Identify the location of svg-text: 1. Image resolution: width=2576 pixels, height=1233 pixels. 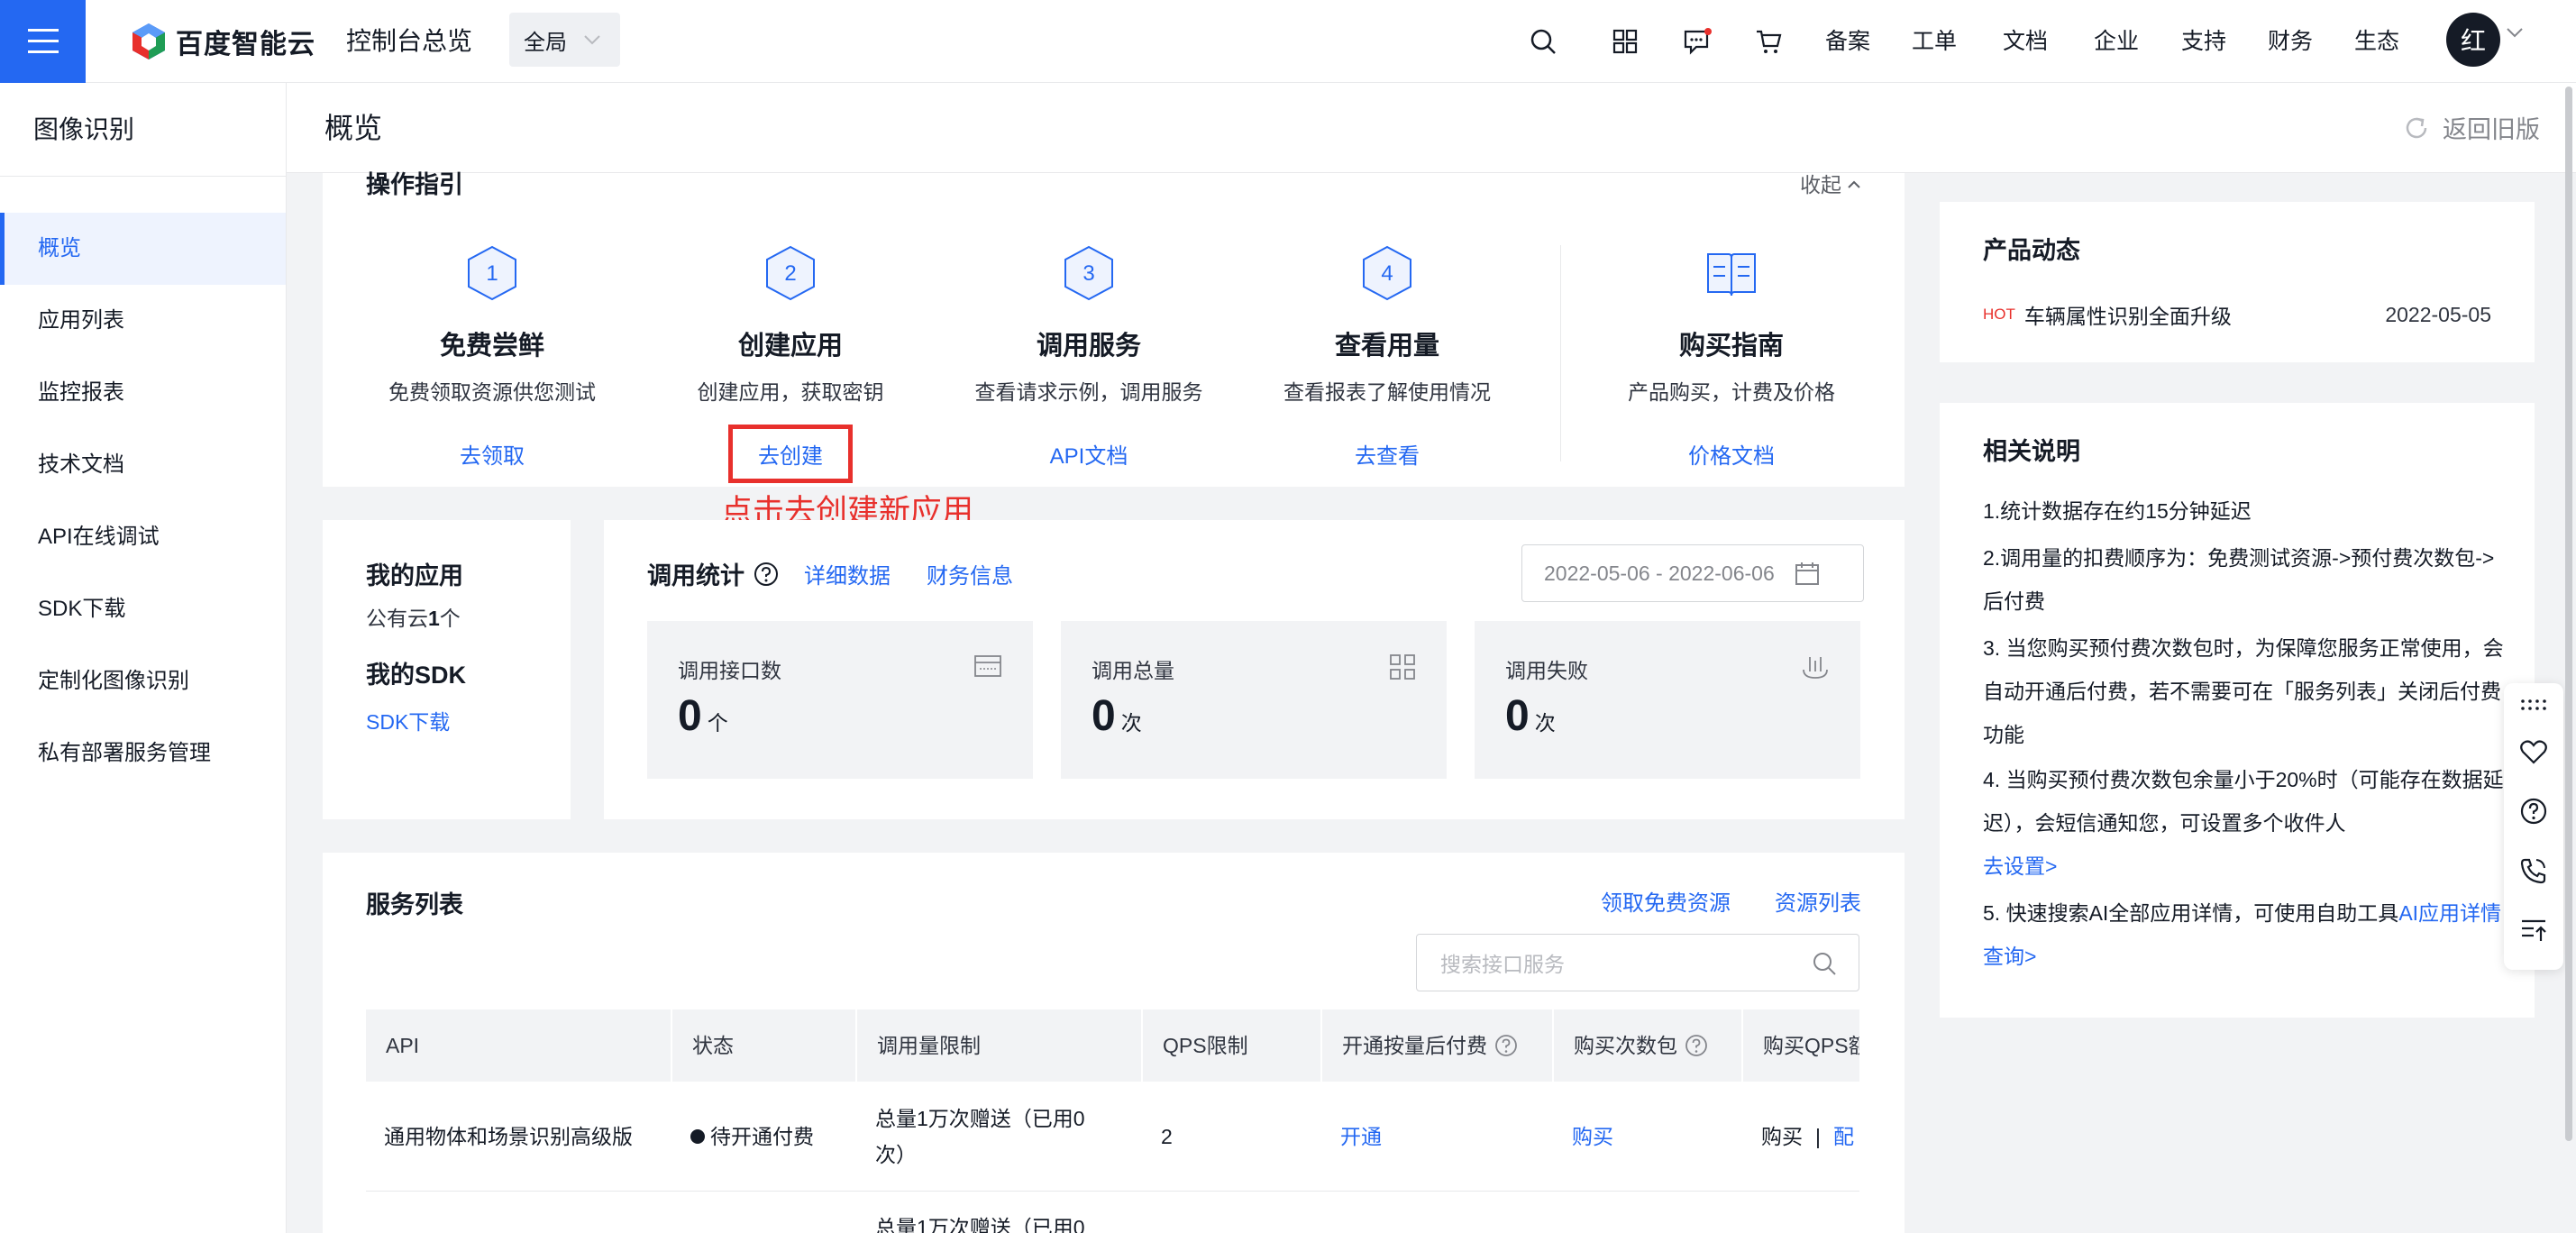
(492, 273).